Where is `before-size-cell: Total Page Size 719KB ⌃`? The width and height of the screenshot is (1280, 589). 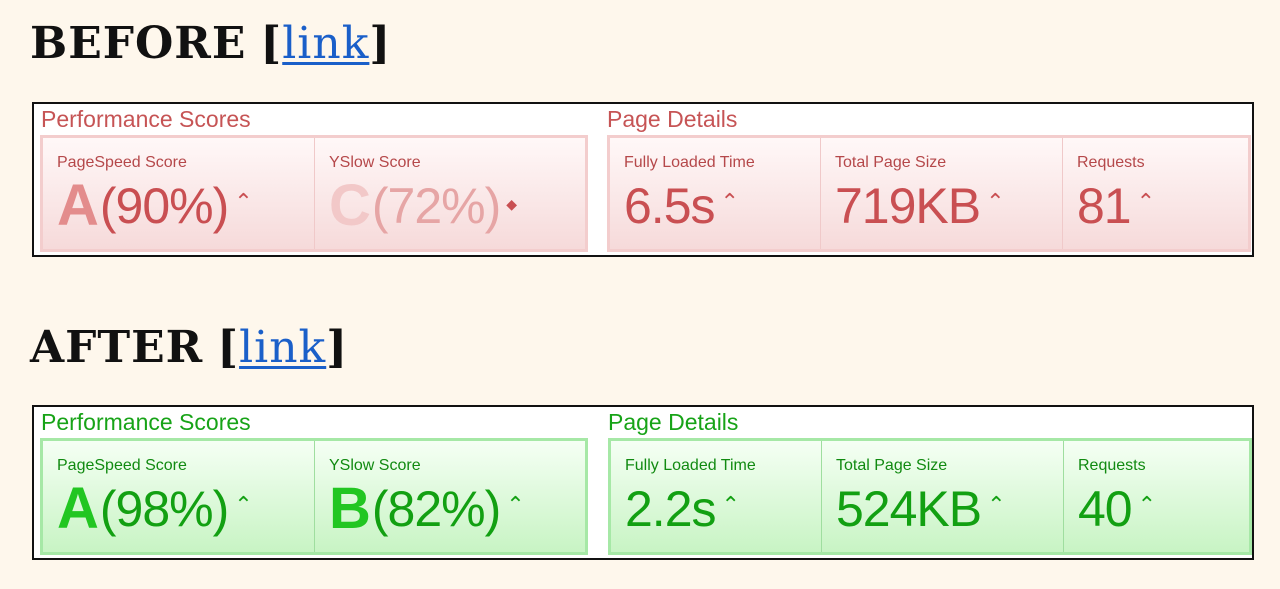
before-size-cell: Total Page Size 719KB ⌃ is located at coordinates (941, 193).